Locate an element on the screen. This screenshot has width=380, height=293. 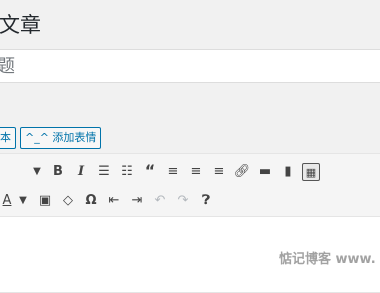
add-emoji-button: ^_^ 添加表情 is located at coordinates (61, 138).